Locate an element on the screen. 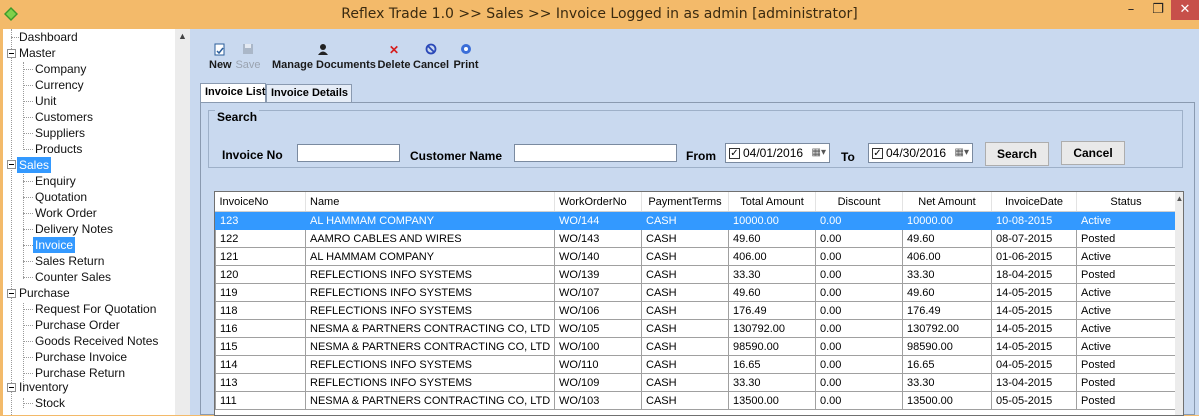 Image resolution: width=1199 pixels, height=416 pixels. sidebar-item-purchase-invoice: Purchase Invoice is located at coordinates (81, 357).